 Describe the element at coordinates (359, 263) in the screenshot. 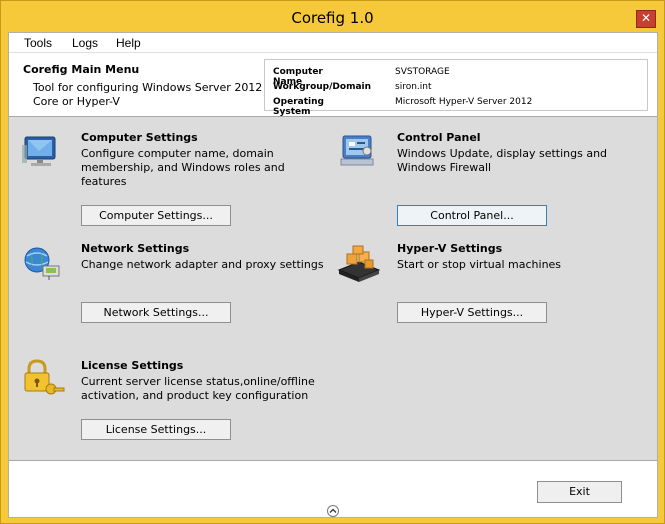

I see `server-boxes-icon` at that location.